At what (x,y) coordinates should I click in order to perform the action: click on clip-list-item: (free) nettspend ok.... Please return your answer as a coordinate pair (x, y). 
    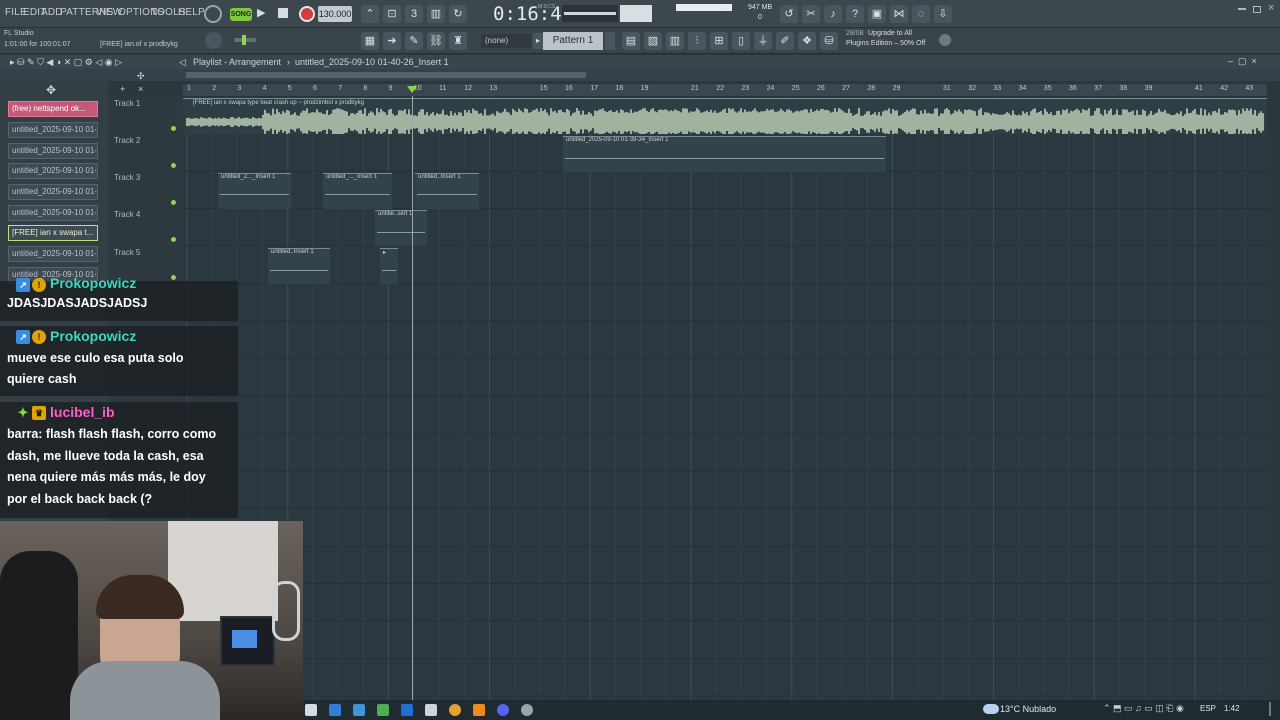
    Looking at the image, I should click on (53, 109).